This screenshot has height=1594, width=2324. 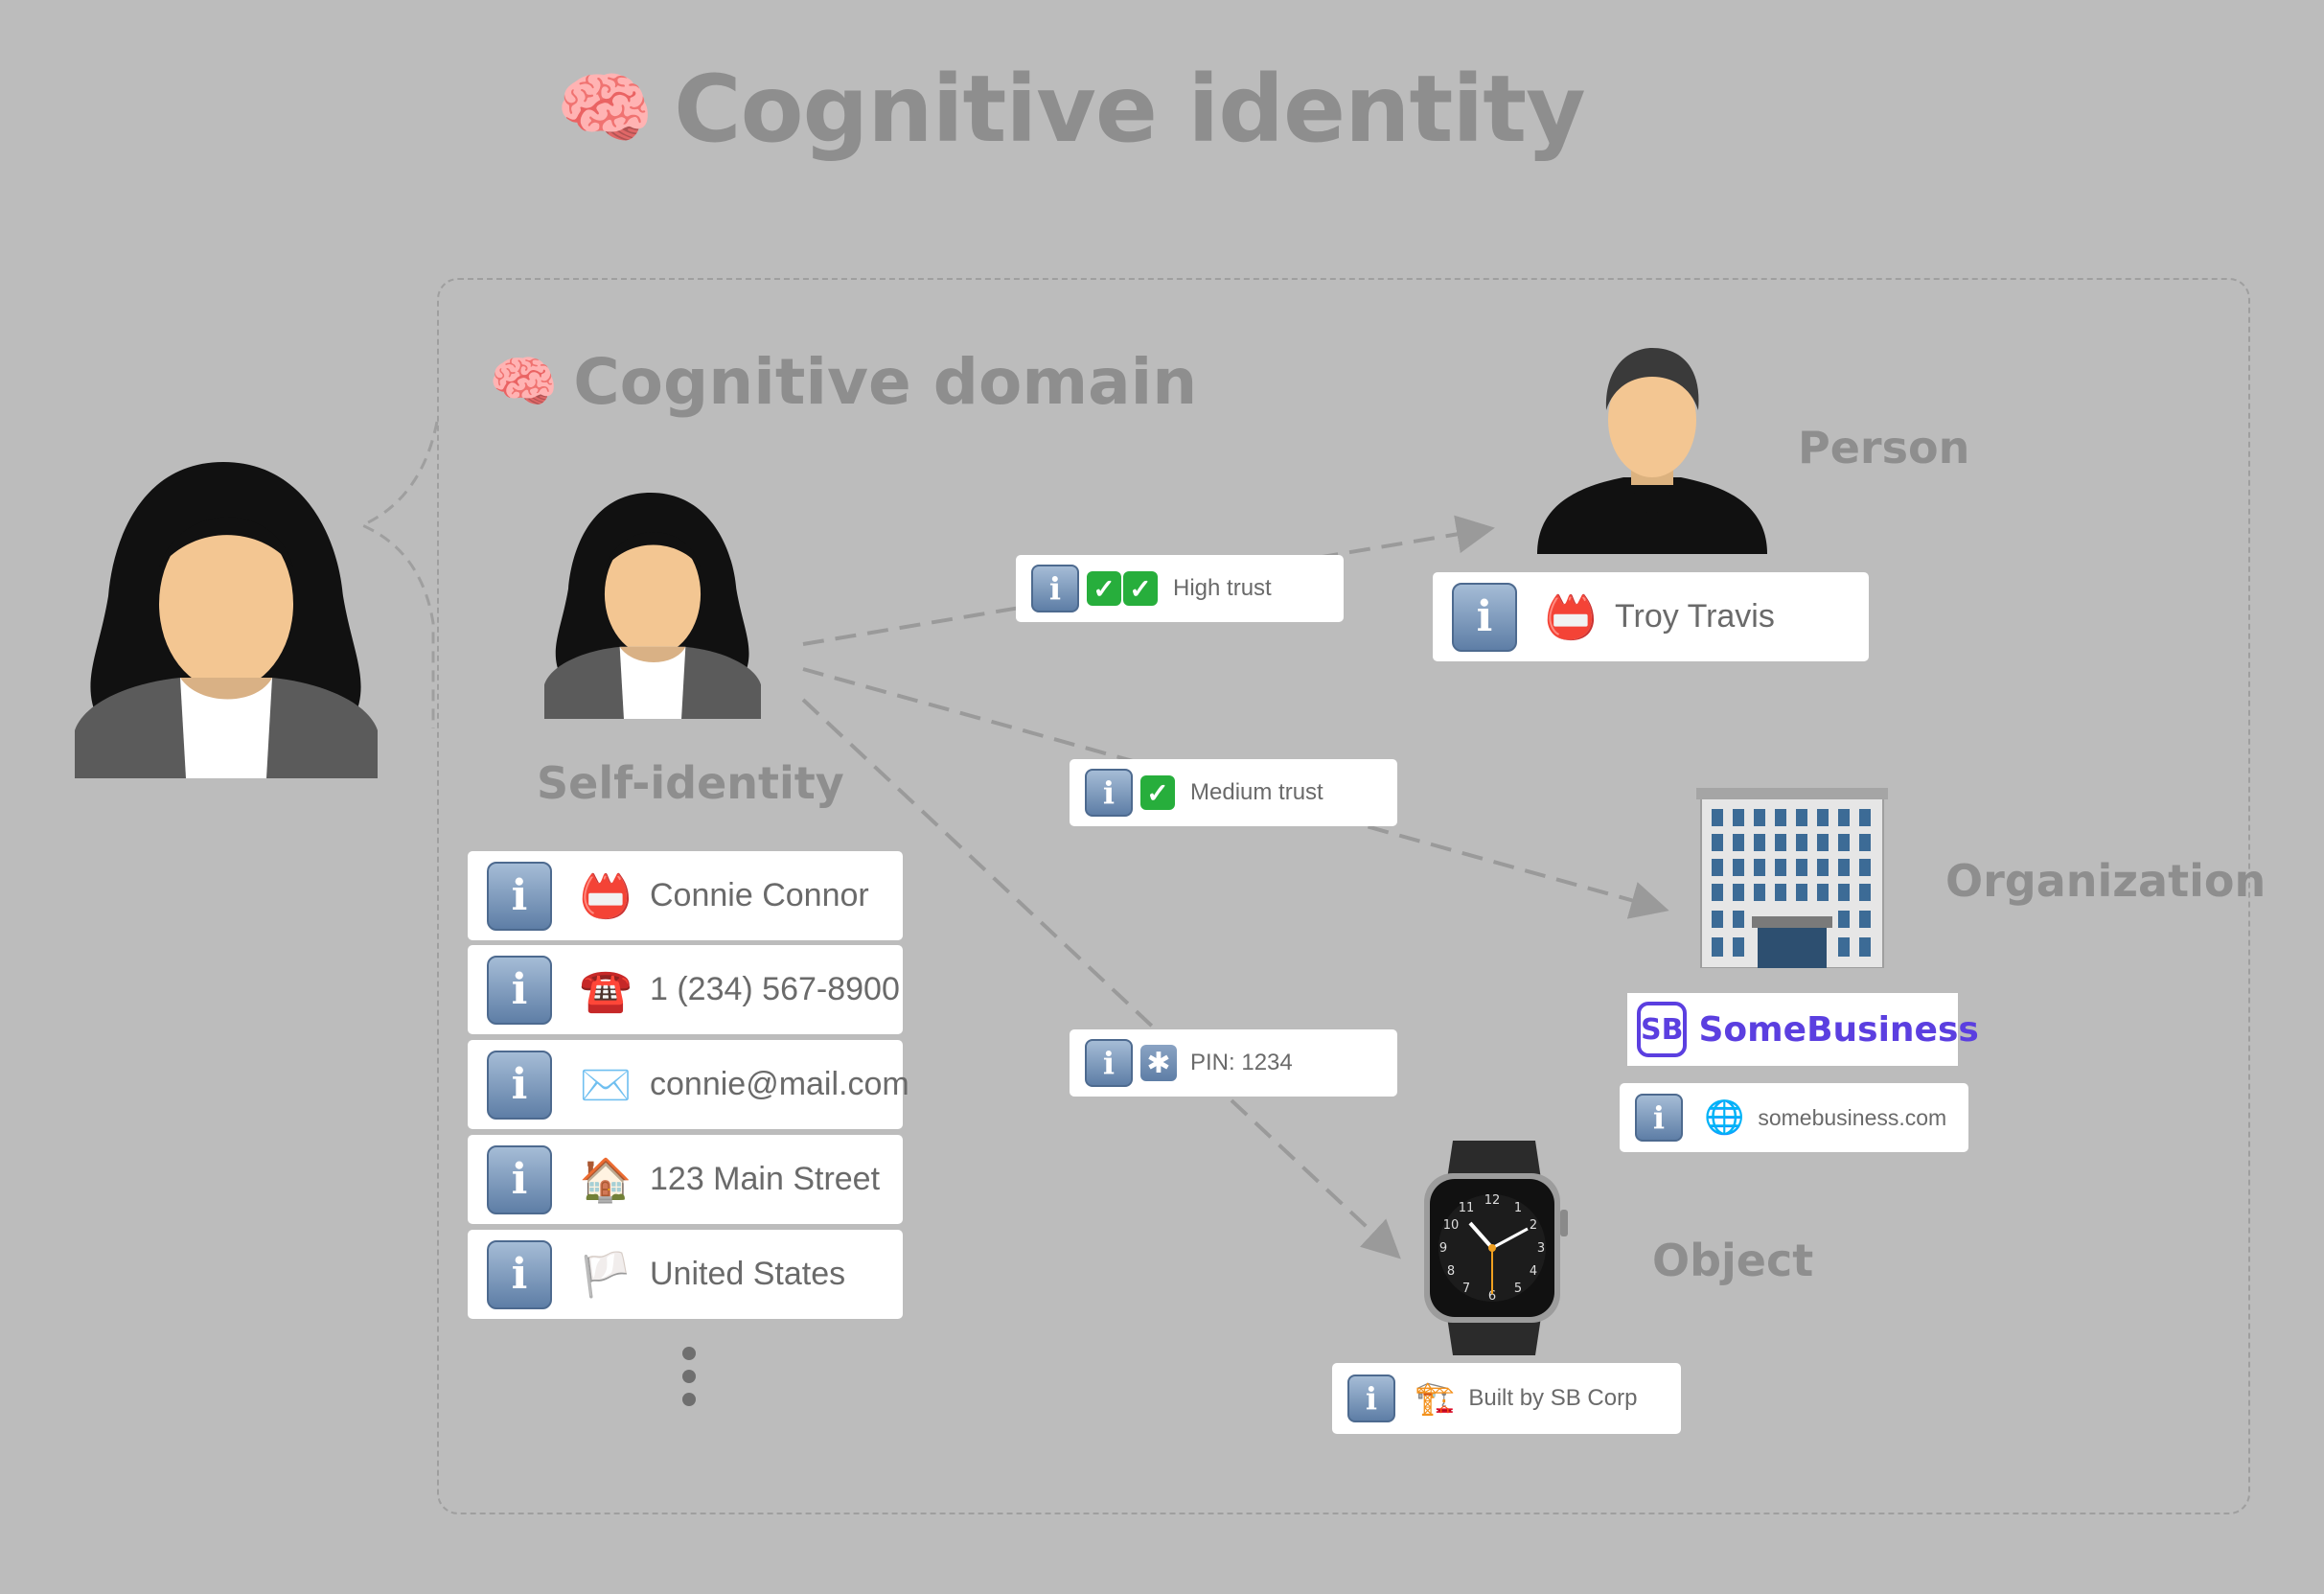 I want to click on object-label: Object, so click(x=1733, y=1260).